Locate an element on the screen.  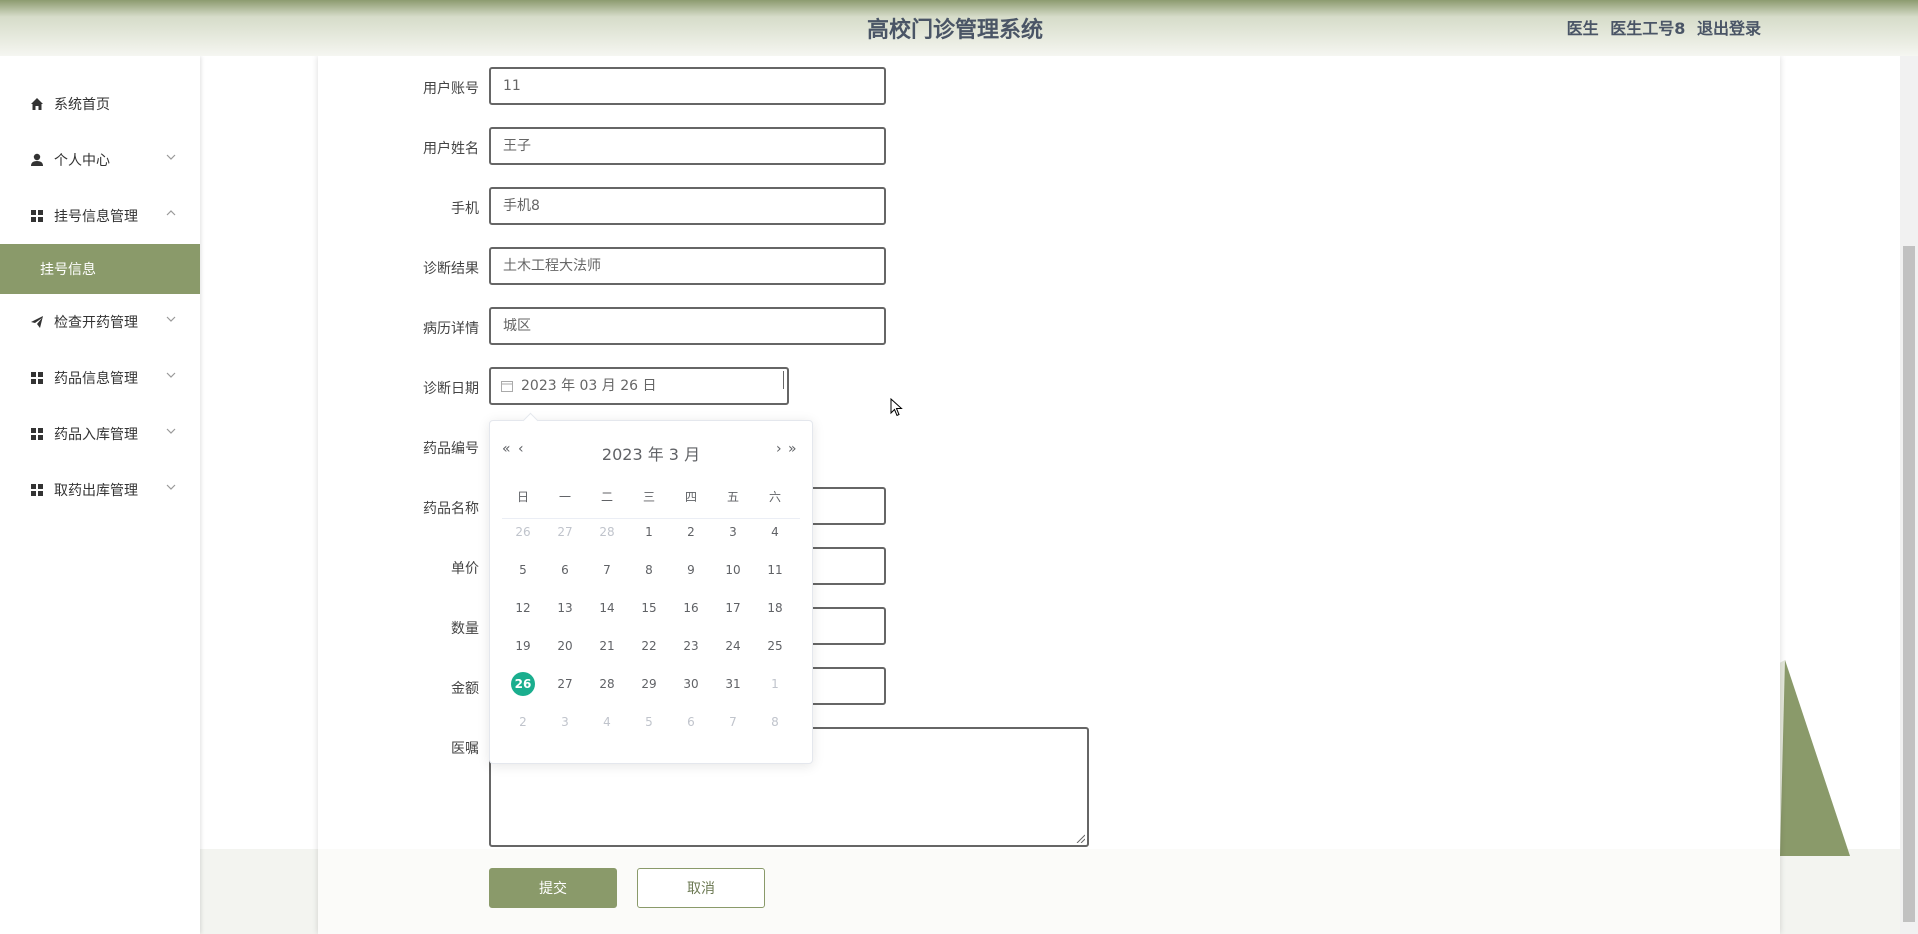
calendar-day-number: 7 is located at coordinates (733, 722).